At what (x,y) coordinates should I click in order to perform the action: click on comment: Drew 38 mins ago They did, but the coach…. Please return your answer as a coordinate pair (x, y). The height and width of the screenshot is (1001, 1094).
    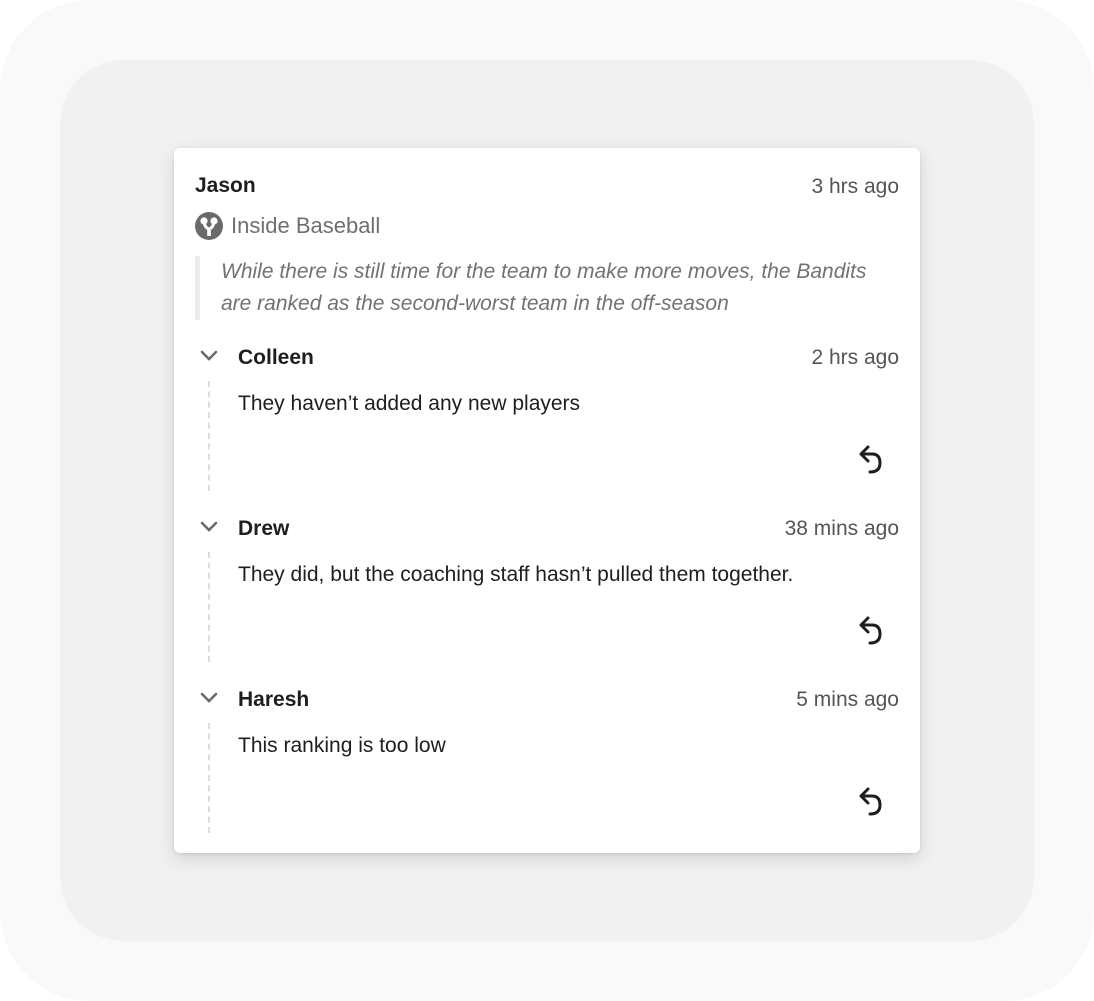
    Looking at the image, I should click on (547, 597).